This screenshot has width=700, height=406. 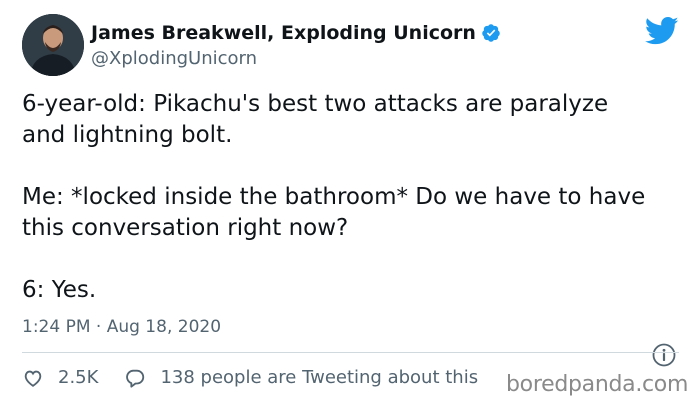 I want to click on heart-icon, so click(x=33, y=378).